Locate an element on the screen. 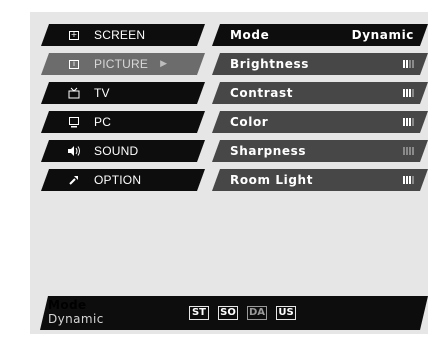 The height and width of the screenshot is (341, 434). bottom-mode-value: Dynamic is located at coordinates (76, 319).